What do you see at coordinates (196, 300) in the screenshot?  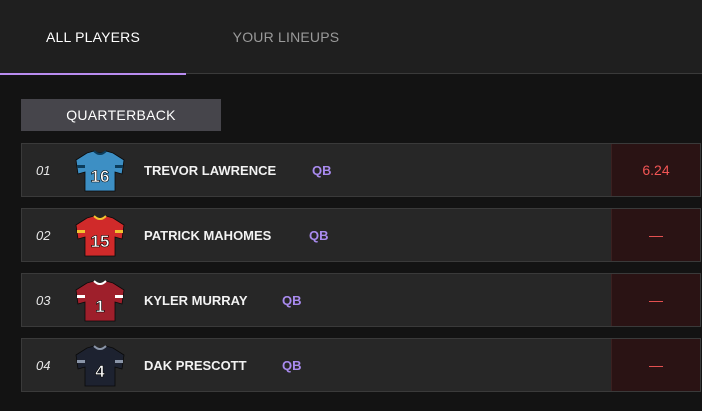 I see `player-name: KYLER MURRAY` at bounding box center [196, 300].